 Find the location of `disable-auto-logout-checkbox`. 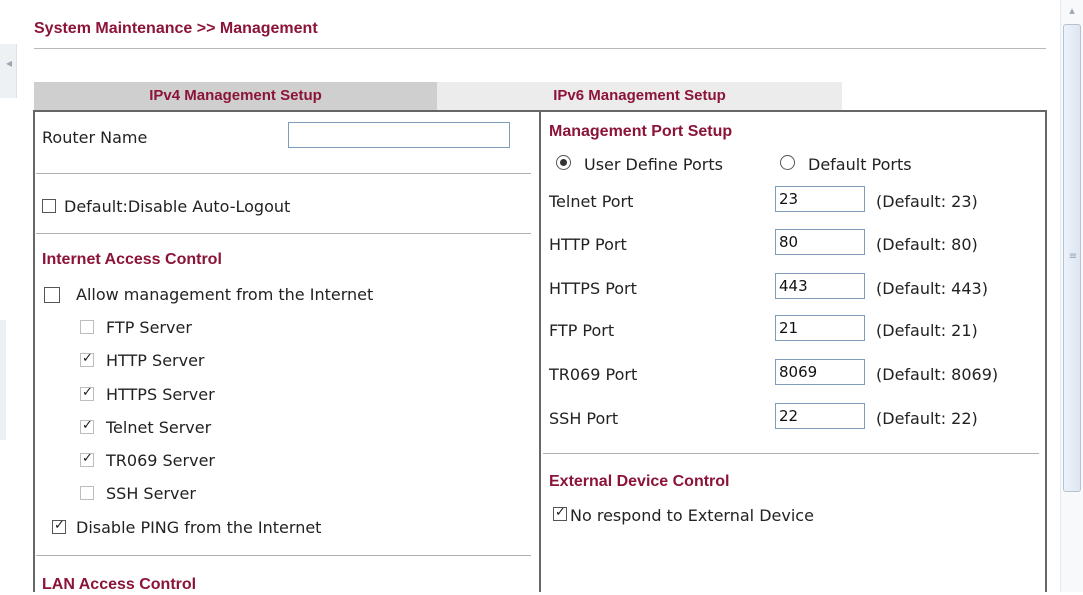

disable-auto-logout-checkbox is located at coordinates (49, 206).